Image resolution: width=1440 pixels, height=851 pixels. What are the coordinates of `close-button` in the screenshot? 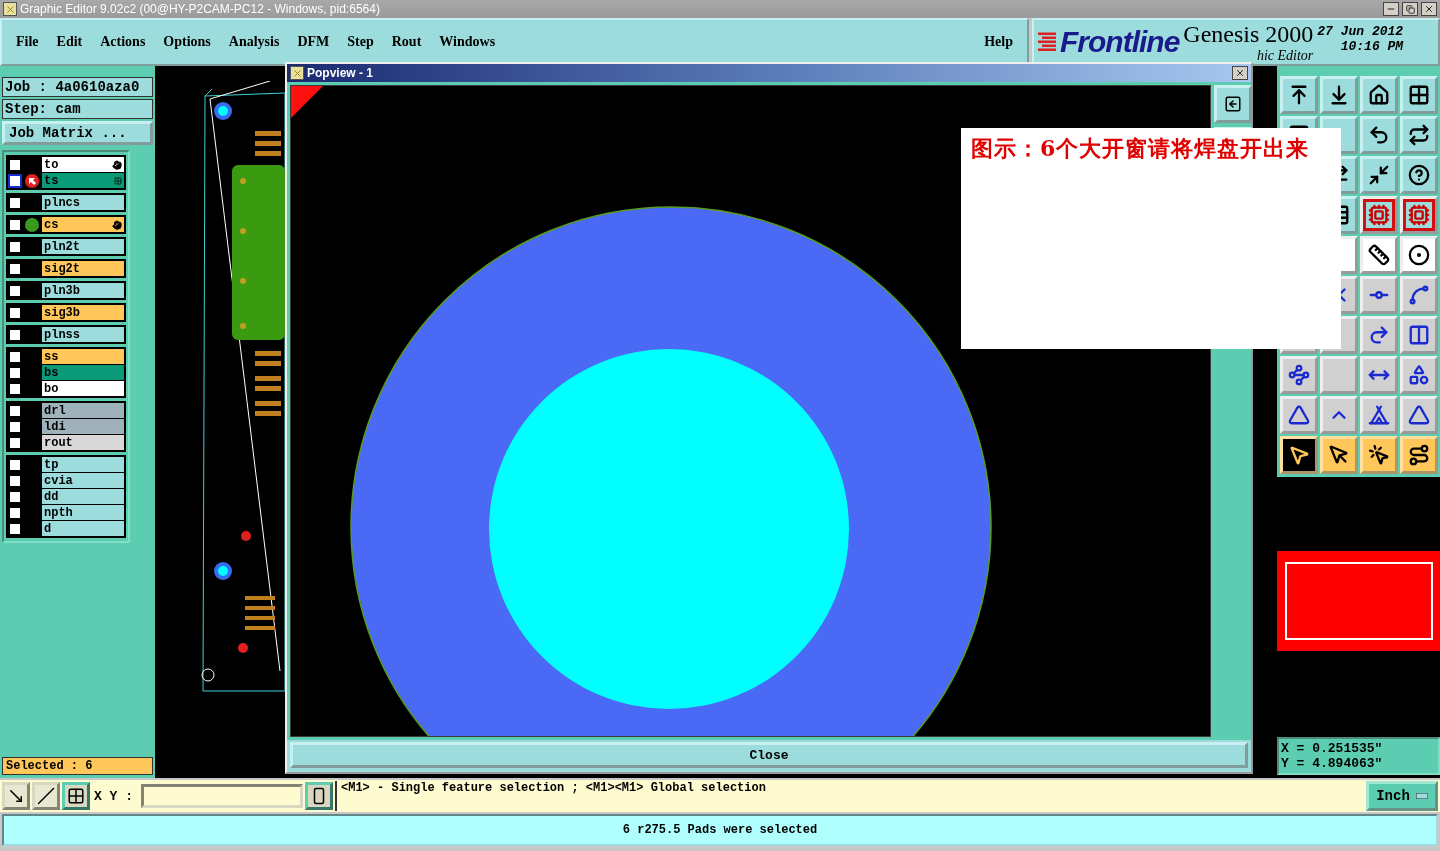 It's located at (1429, 9).